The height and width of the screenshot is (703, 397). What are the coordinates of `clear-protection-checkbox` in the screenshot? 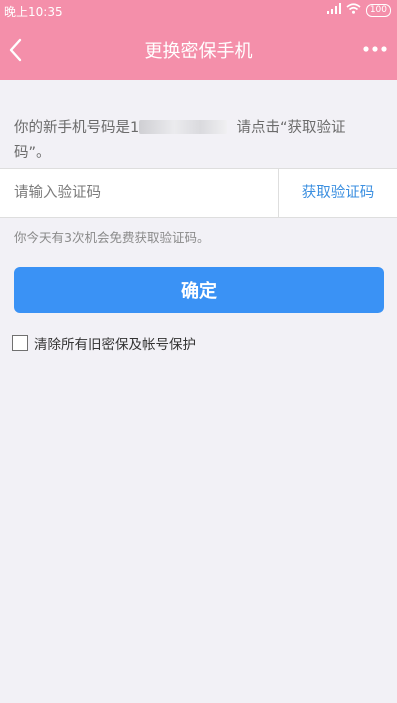 It's located at (20, 343).